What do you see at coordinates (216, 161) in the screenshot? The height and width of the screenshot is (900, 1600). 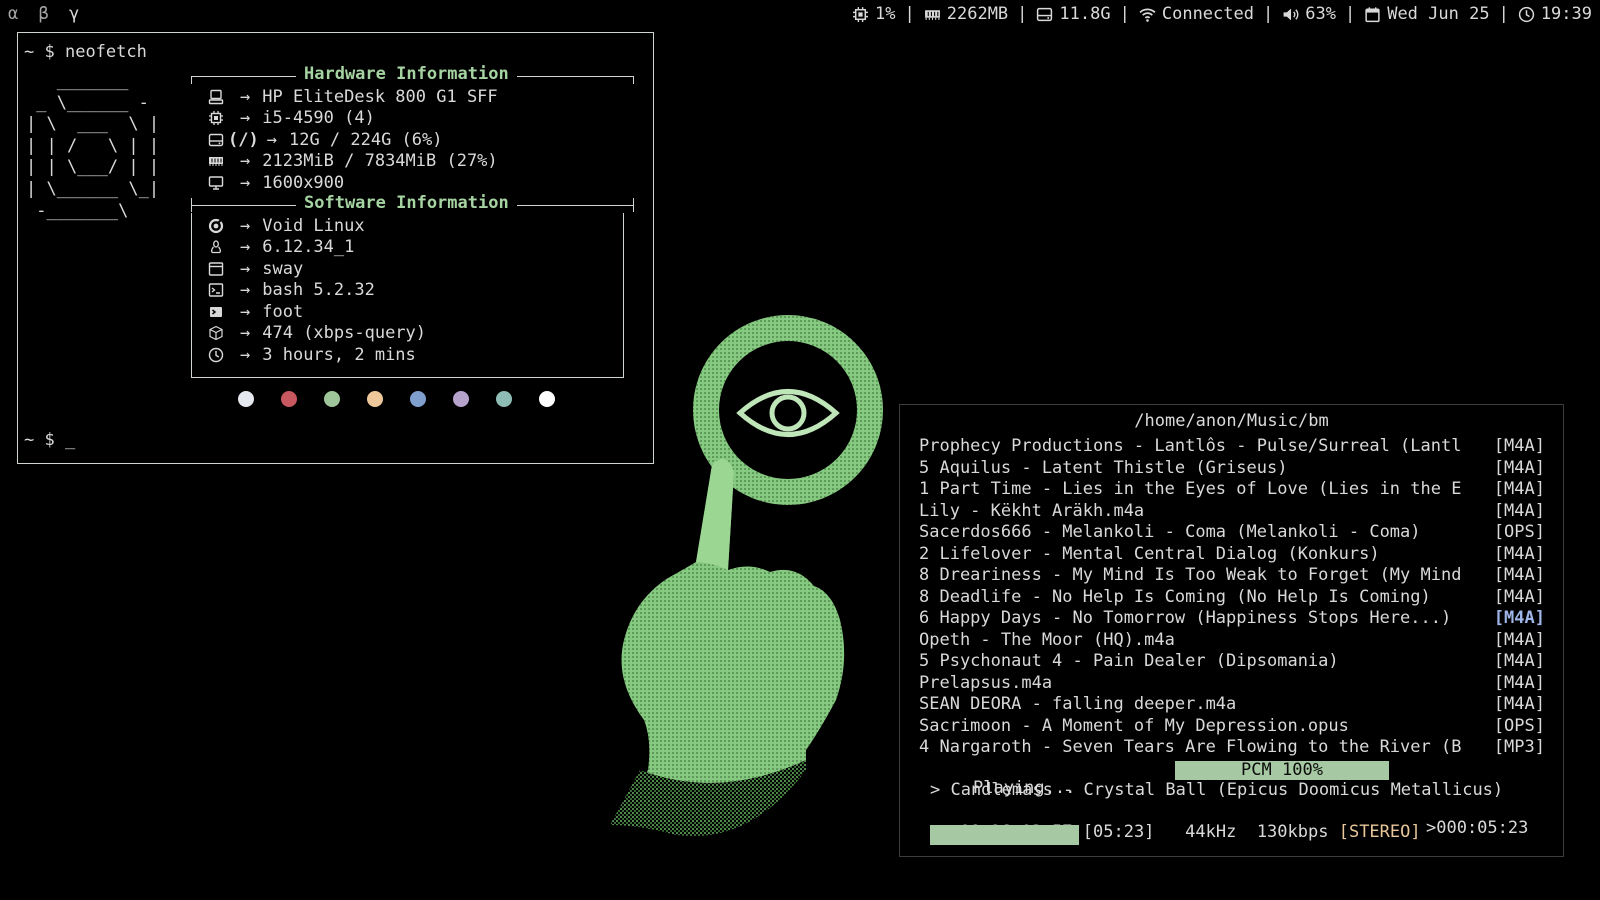 I see `memory-icon` at bounding box center [216, 161].